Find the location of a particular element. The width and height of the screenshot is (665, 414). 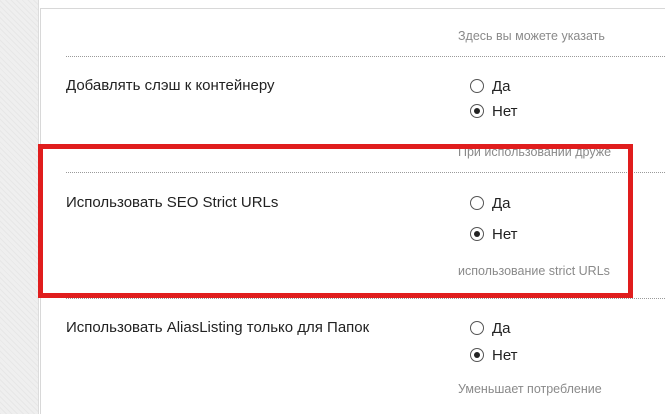

radio-option-seo-strict-yes: Да is located at coordinates (490, 203).